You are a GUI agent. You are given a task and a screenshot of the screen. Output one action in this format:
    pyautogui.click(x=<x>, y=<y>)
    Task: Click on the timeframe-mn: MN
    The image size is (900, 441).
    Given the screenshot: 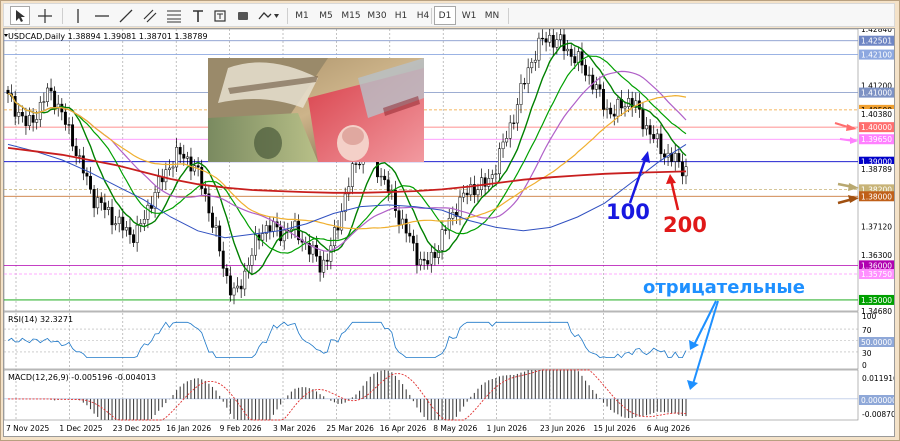 What is the action you would take?
    pyautogui.click(x=492, y=15)
    